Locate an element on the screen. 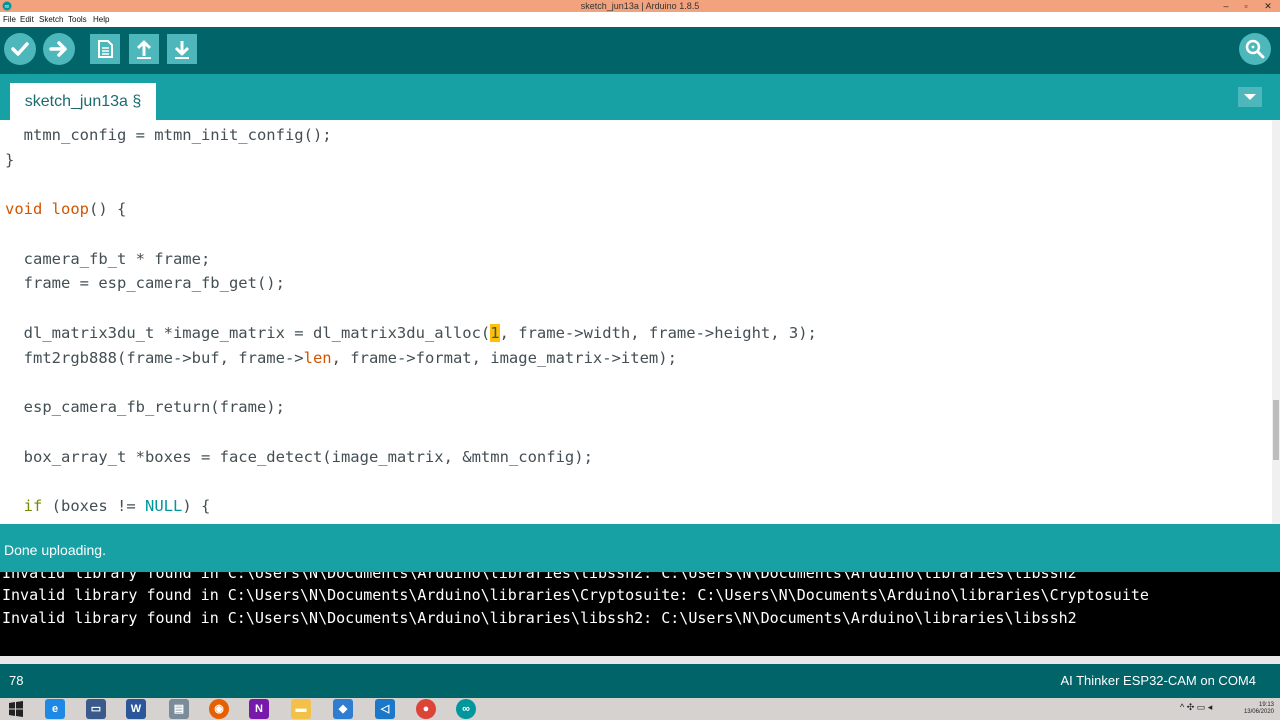  verify-button is located at coordinates (20, 49).